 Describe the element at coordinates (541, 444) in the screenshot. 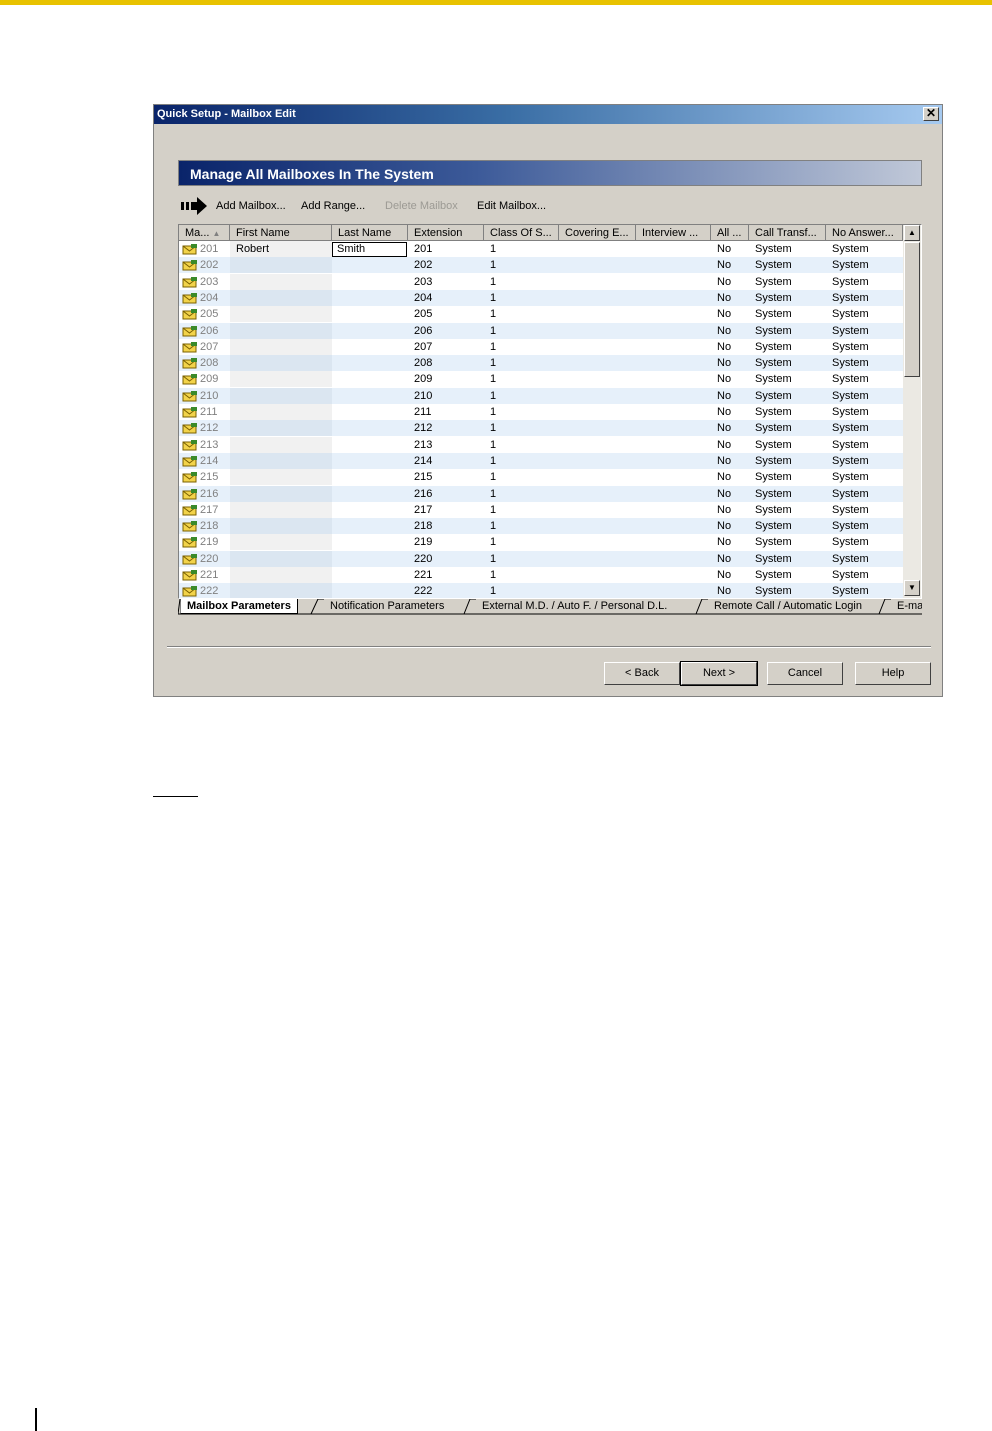

I see `table-row: 213 213 1 No System System` at that location.